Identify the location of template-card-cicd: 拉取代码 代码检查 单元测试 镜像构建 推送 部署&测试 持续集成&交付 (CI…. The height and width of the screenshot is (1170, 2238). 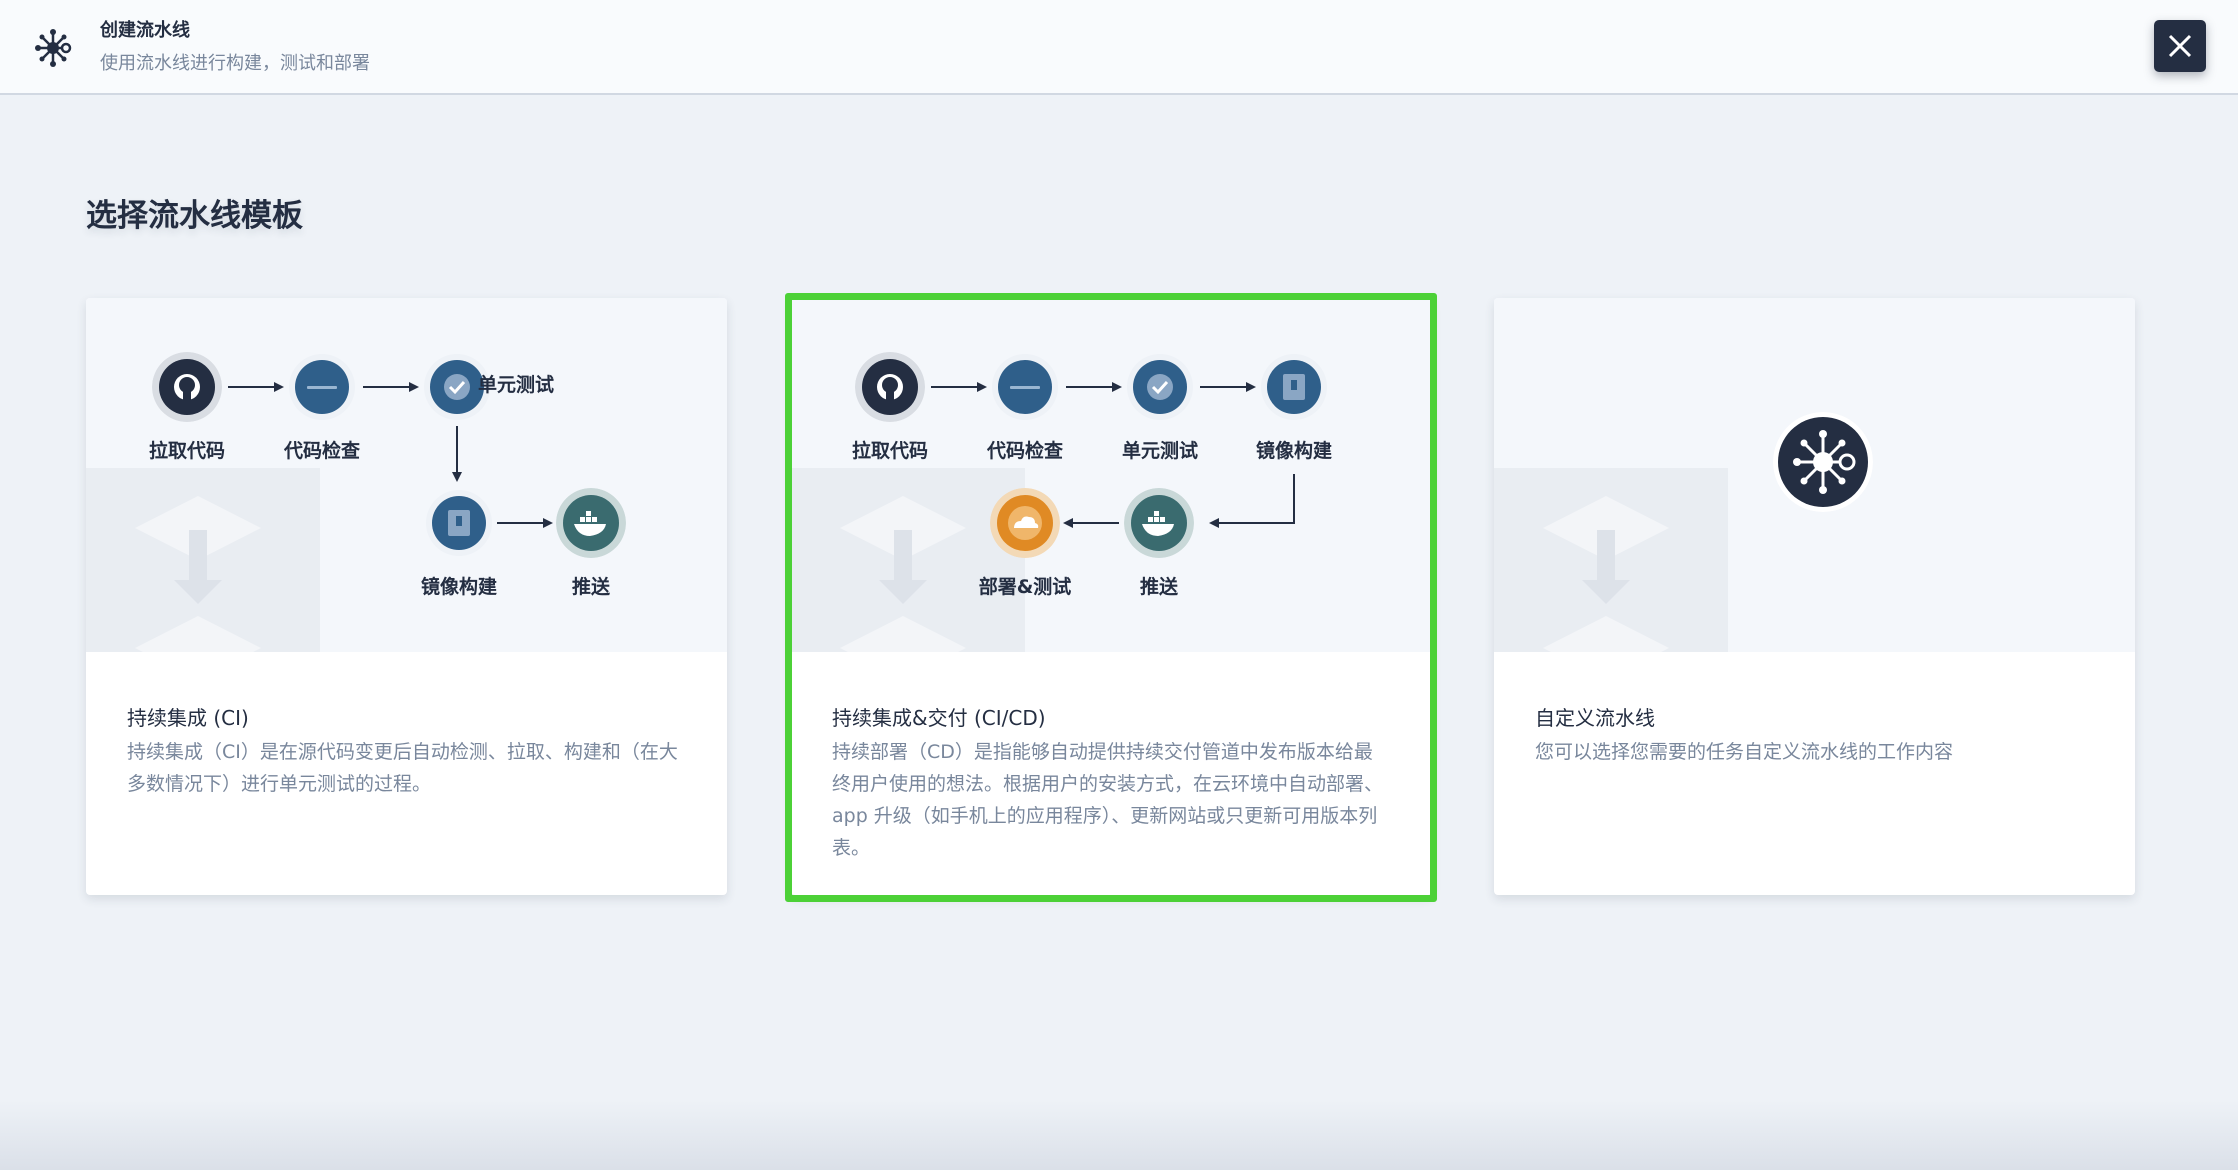
(1111, 596).